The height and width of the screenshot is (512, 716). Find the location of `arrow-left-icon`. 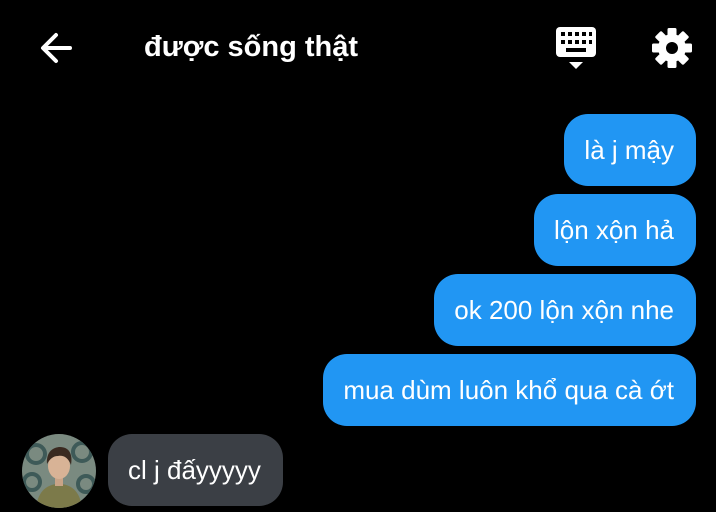

arrow-left-icon is located at coordinates (56, 48).